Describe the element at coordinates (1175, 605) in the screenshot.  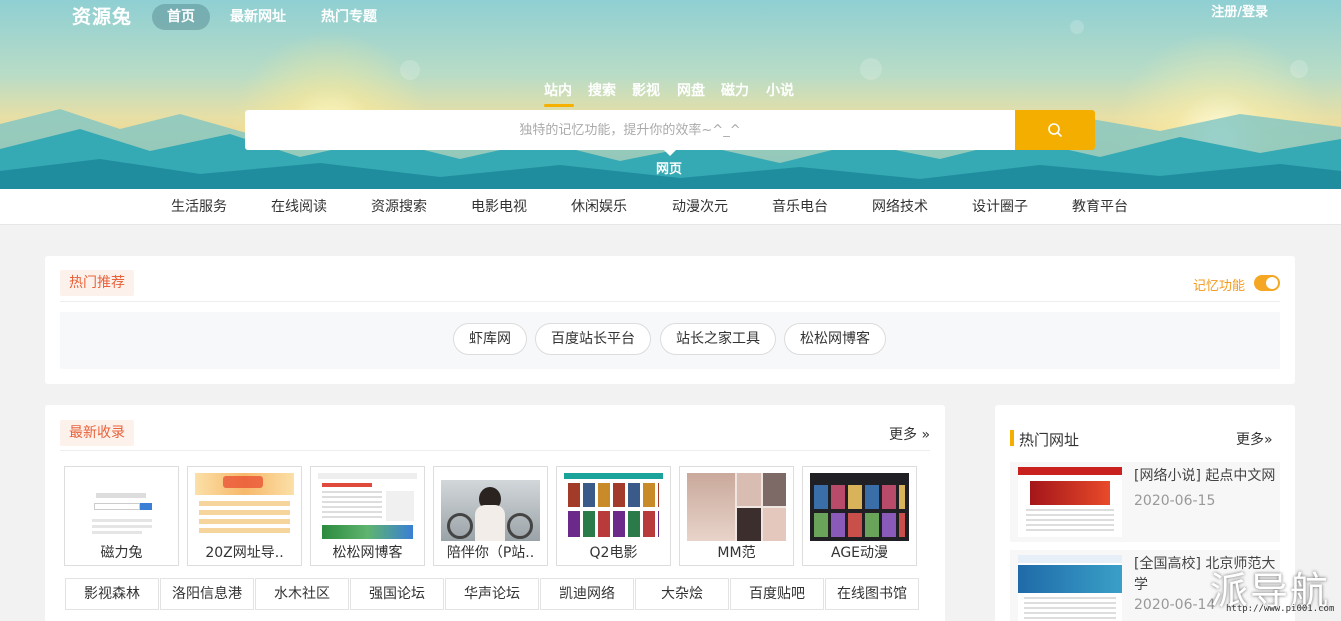
I see `hot-site-date: 2020-06-14` at that location.